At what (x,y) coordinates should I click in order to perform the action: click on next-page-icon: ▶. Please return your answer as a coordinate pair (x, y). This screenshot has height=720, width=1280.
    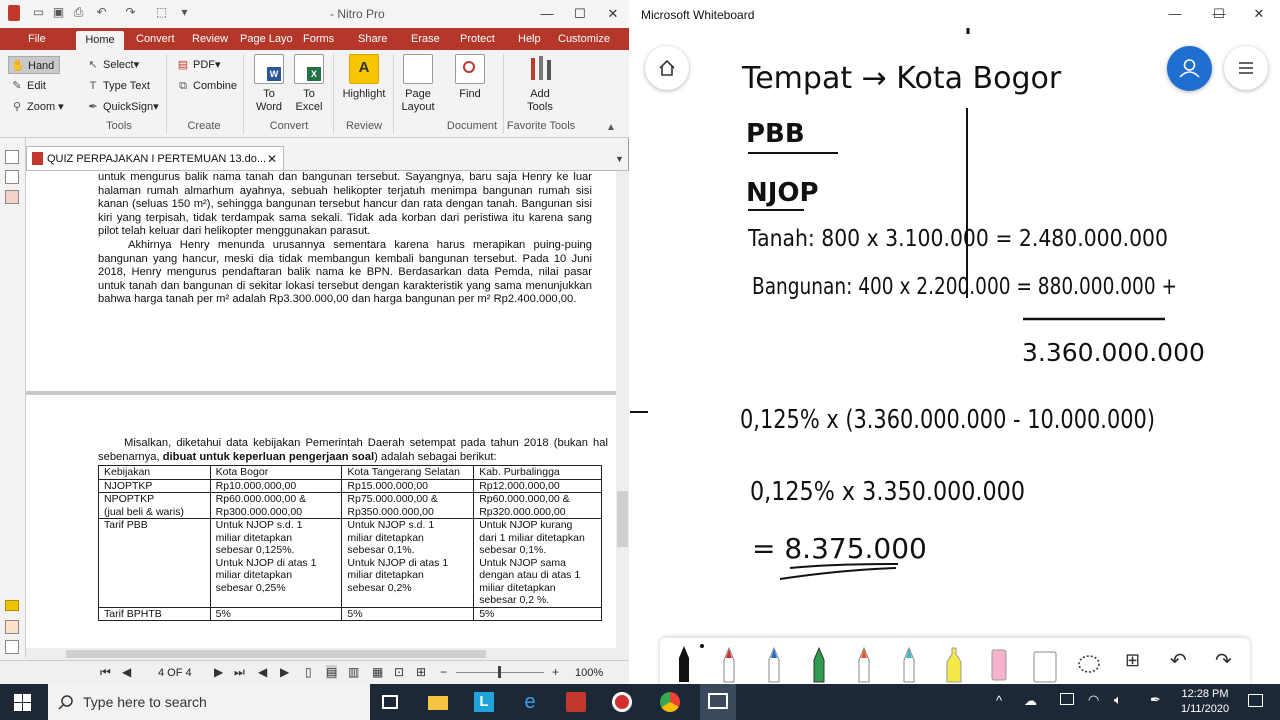
    Looking at the image, I should click on (218, 672).